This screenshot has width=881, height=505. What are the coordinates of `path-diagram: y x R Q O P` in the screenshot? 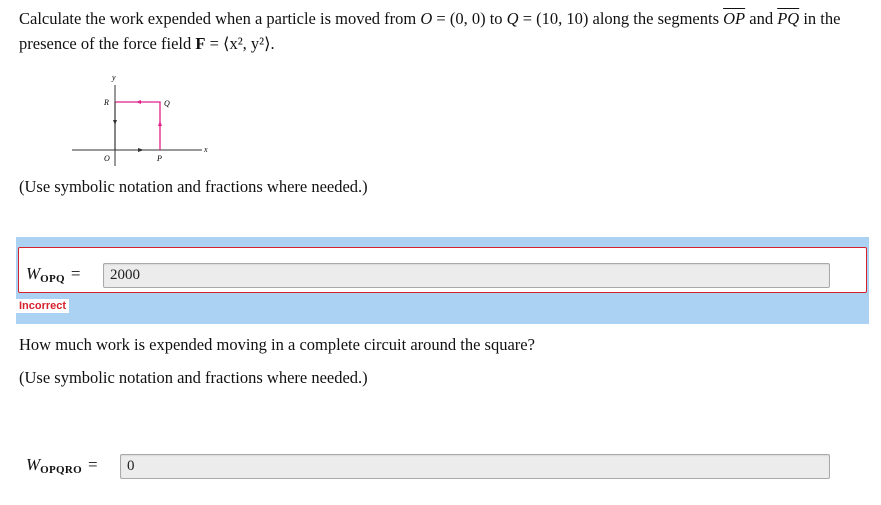 It's located at (140, 119).